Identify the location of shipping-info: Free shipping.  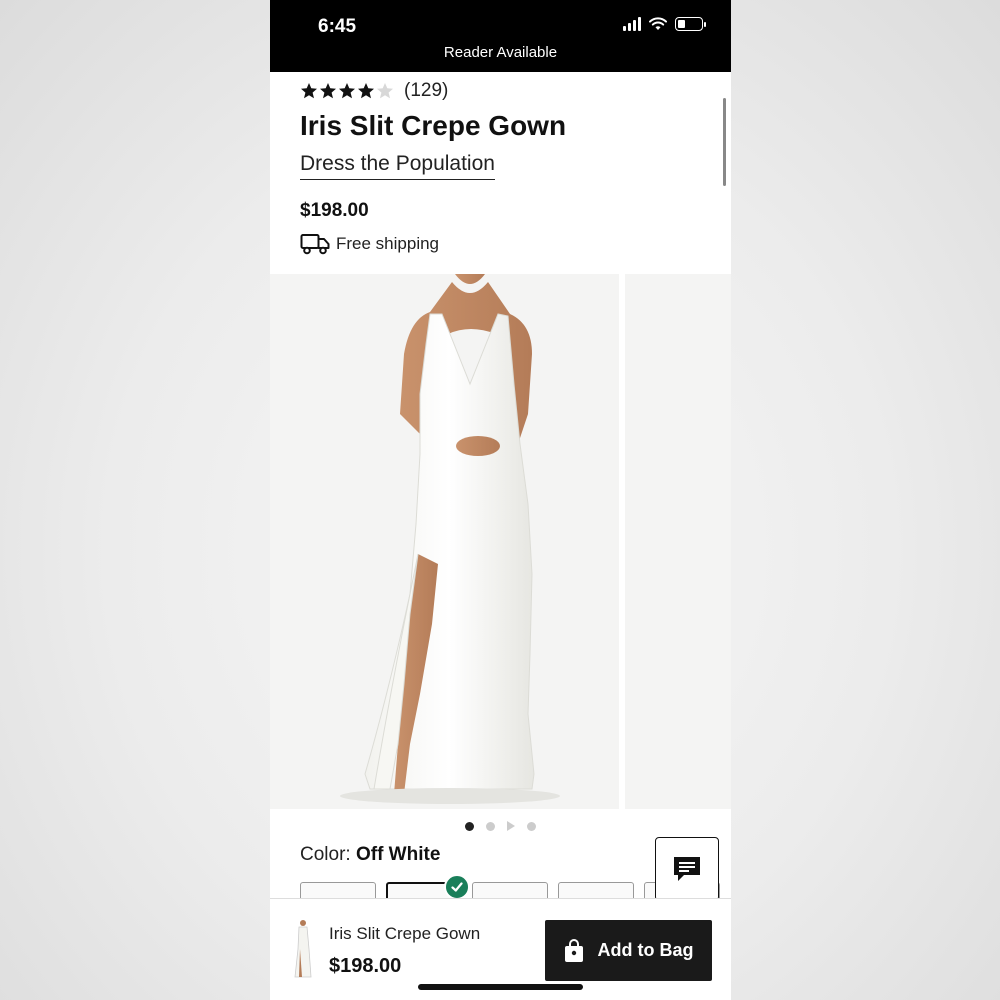
(369, 244).